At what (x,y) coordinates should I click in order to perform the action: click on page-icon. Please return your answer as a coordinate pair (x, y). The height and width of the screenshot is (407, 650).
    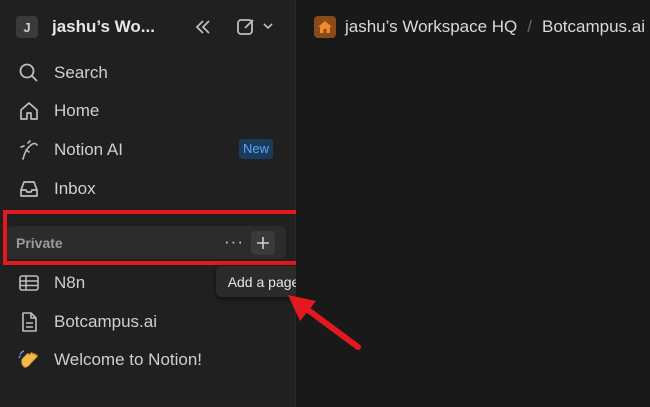
    Looking at the image, I should click on (29, 322).